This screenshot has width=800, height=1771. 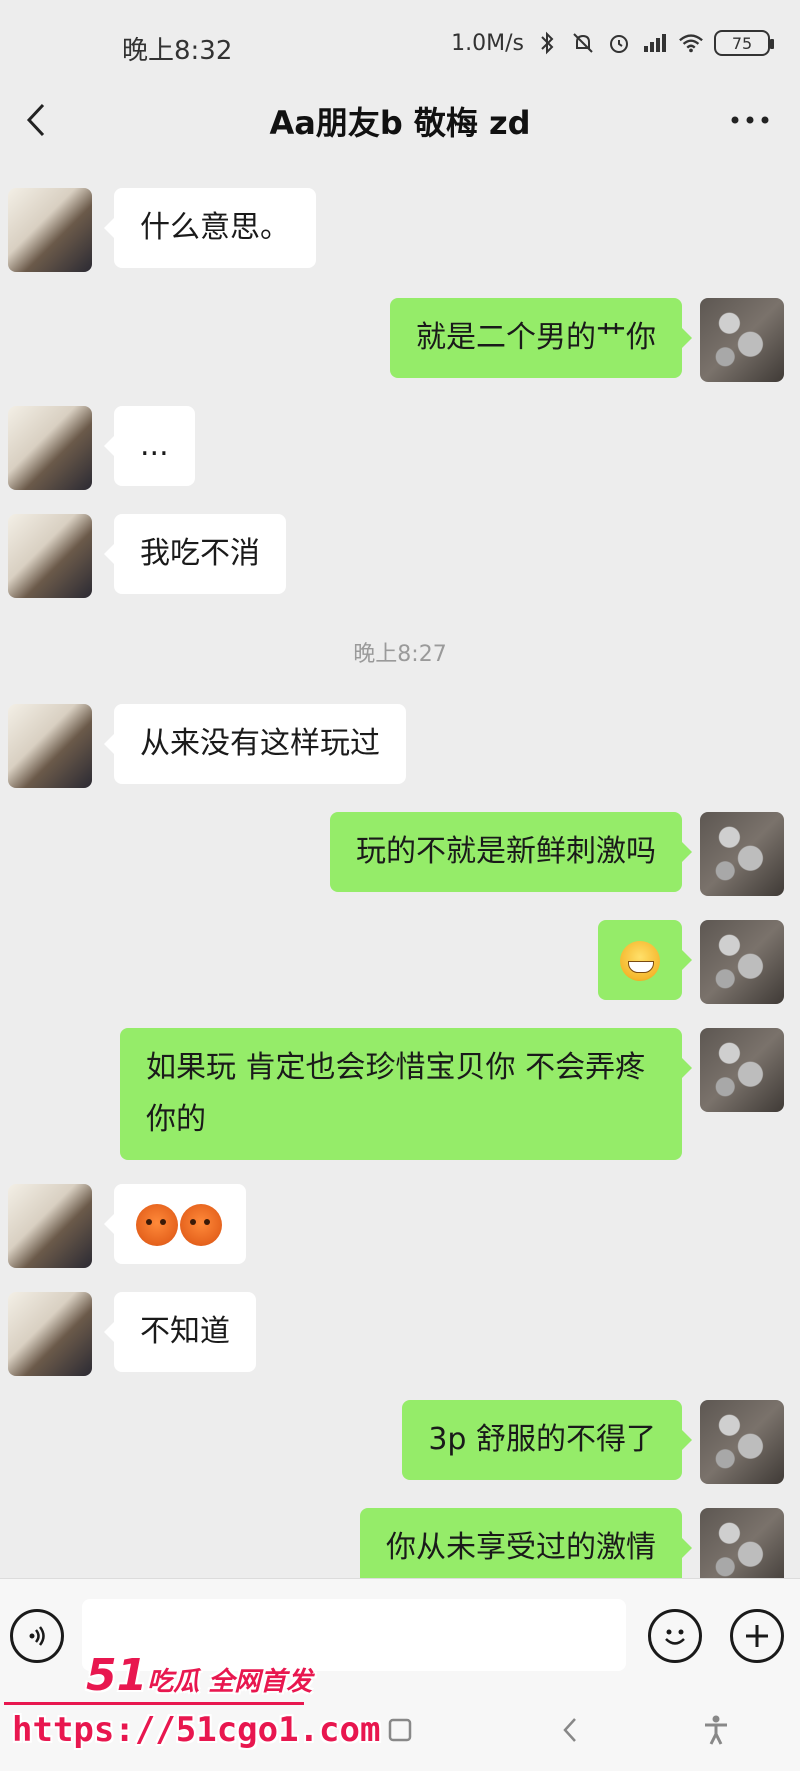 What do you see at coordinates (177, 51) in the screenshot?
I see `status-time: 晚上8:32` at bounding box center [177, 51].